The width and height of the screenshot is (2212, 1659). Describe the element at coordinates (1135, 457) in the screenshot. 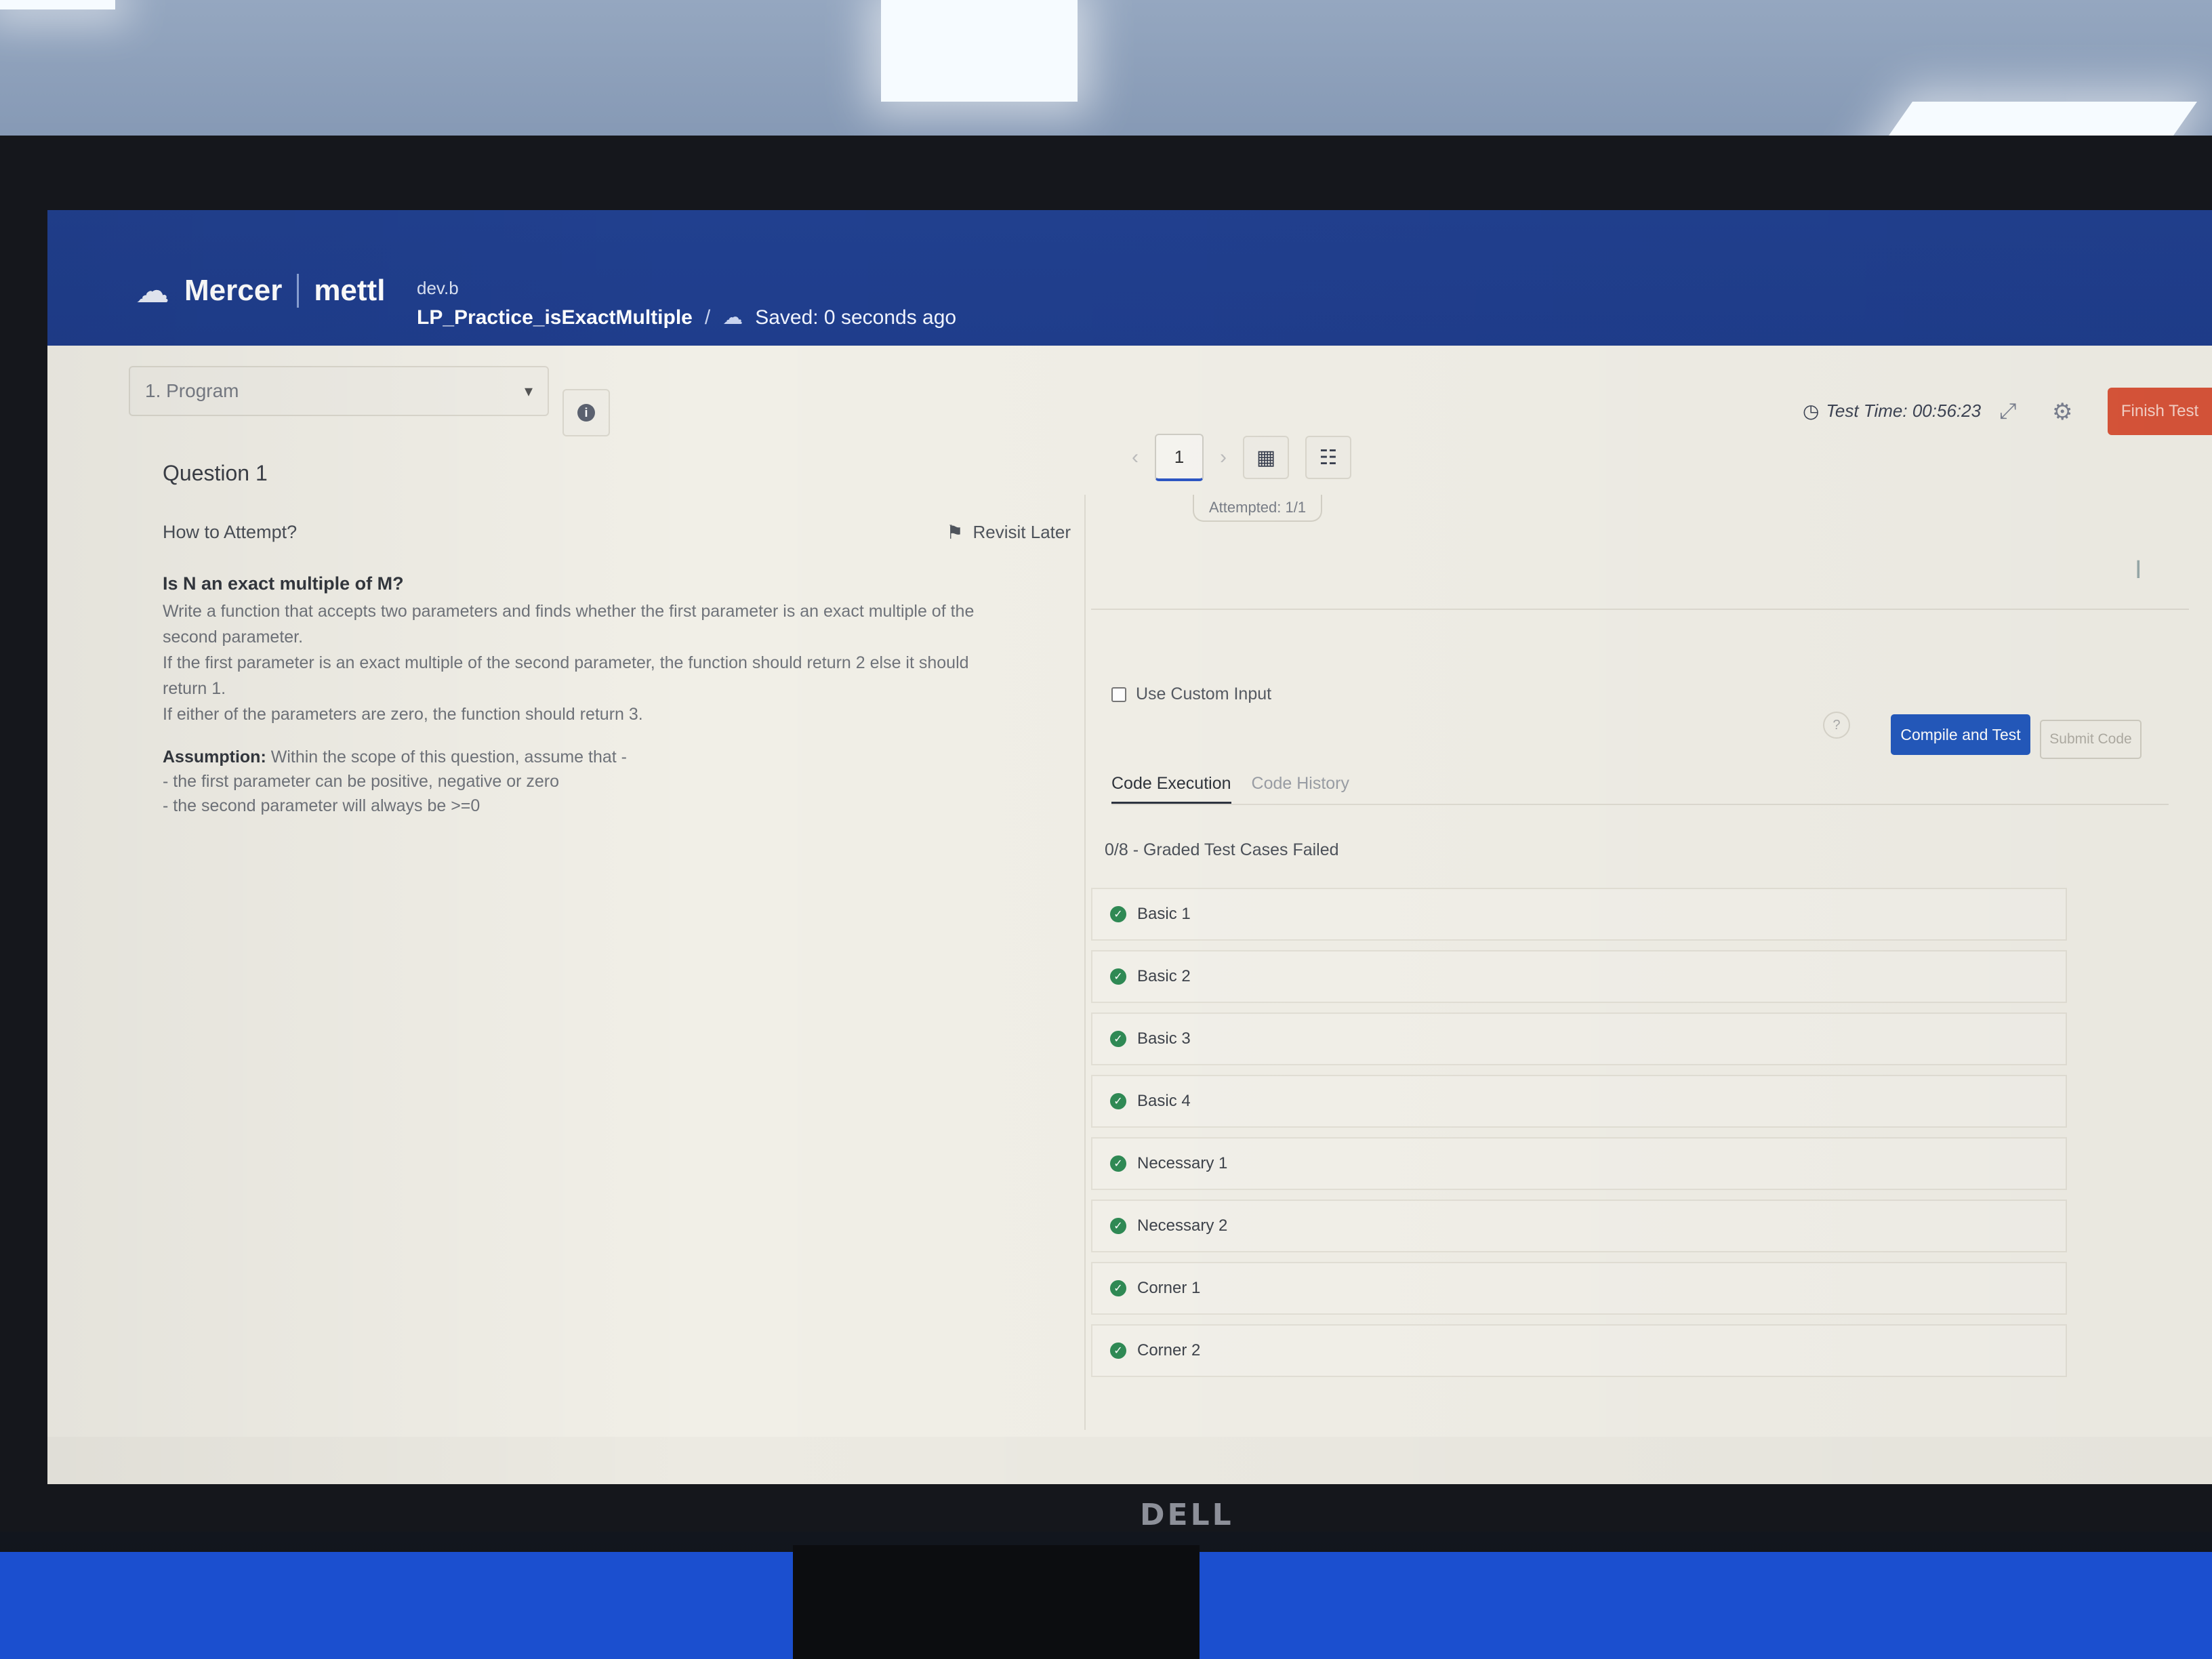

I see `prev-arrow-icon: ‹` at that location.